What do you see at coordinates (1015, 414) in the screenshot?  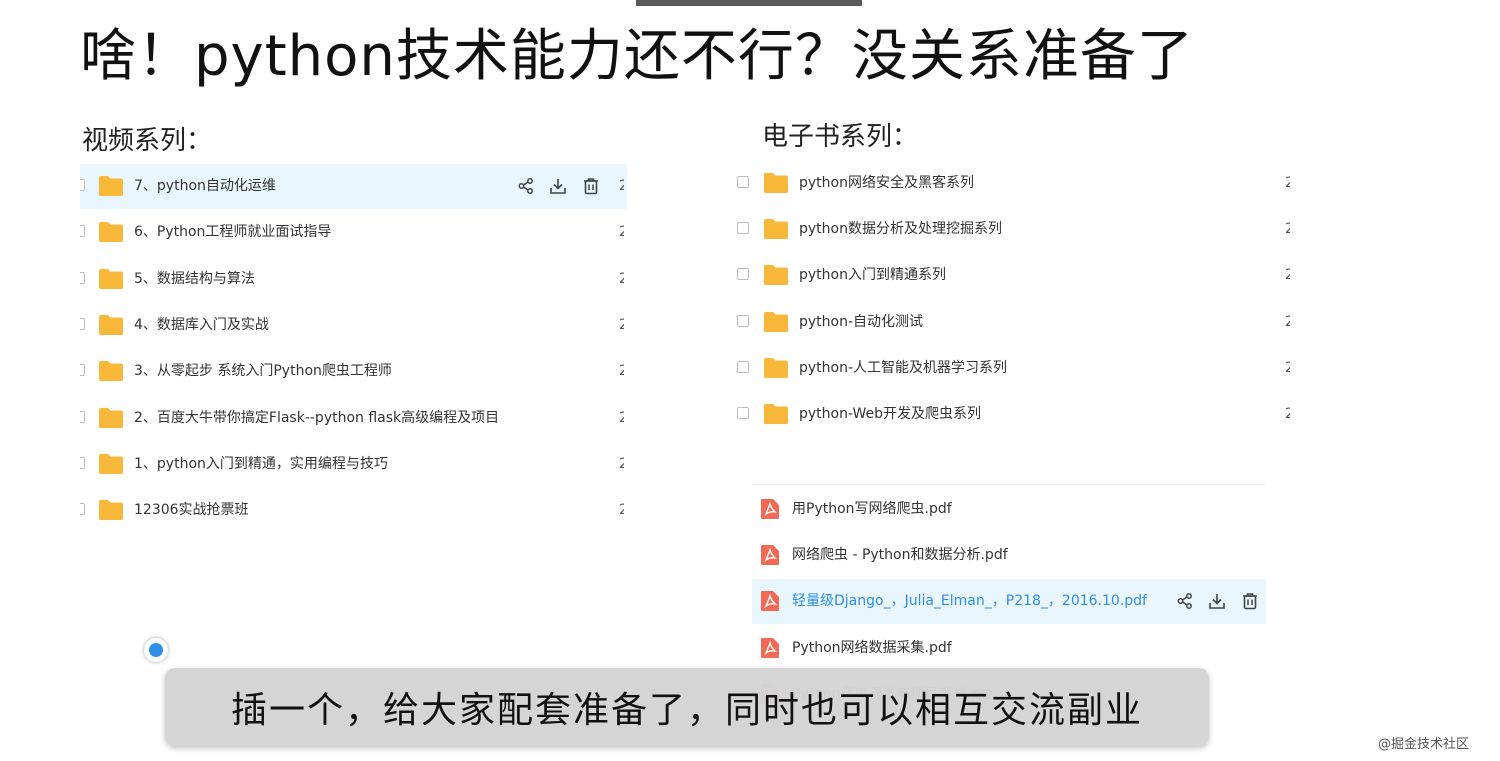 I see `ebook-folder-row: python-Web开发及爬虫系列 2` at bounding box center [1015, 414].